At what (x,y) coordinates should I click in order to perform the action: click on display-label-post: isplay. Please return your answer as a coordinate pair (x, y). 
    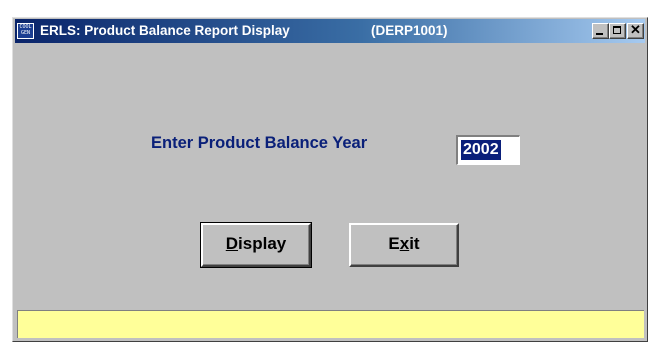
    Looking at the image, I should click on (262, 243).